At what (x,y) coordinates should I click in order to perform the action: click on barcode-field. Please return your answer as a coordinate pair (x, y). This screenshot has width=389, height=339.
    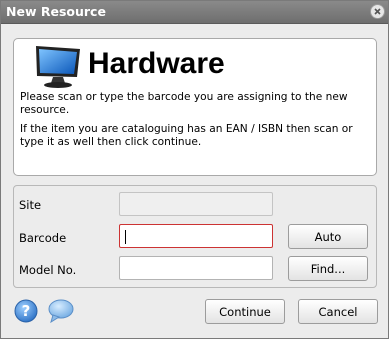
    Looking at the image, I should click on (196, 236).